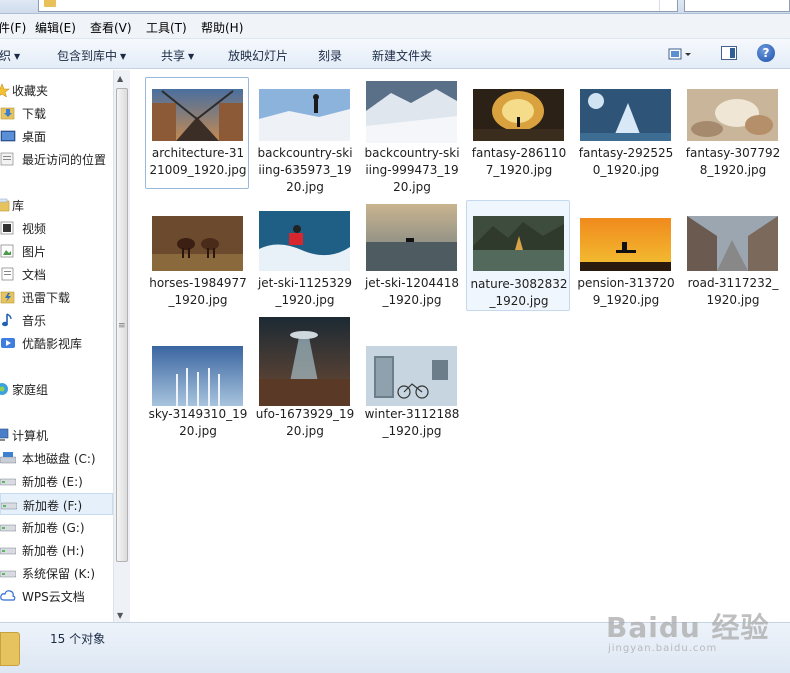 This screenshot has width=790, height=673. Describe the element at coordinates (56, 274) in the screenshot. I see `nav-documents: 文档` at that location.